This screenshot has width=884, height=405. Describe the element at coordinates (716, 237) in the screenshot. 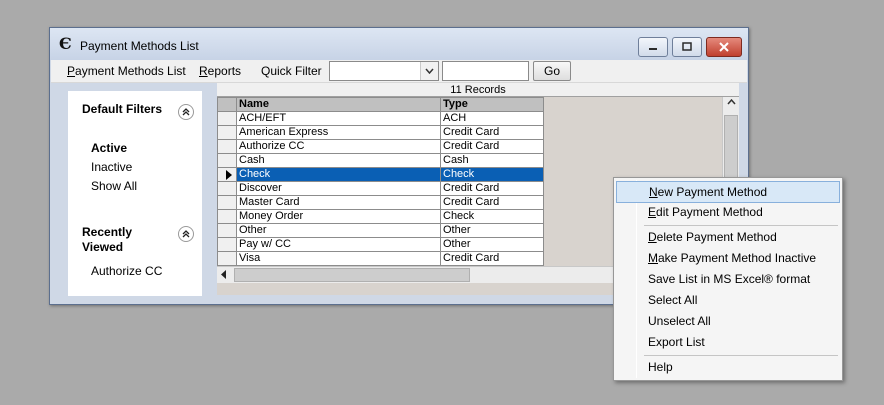

I see `menu-item-label: elete Payment Method` at that location.